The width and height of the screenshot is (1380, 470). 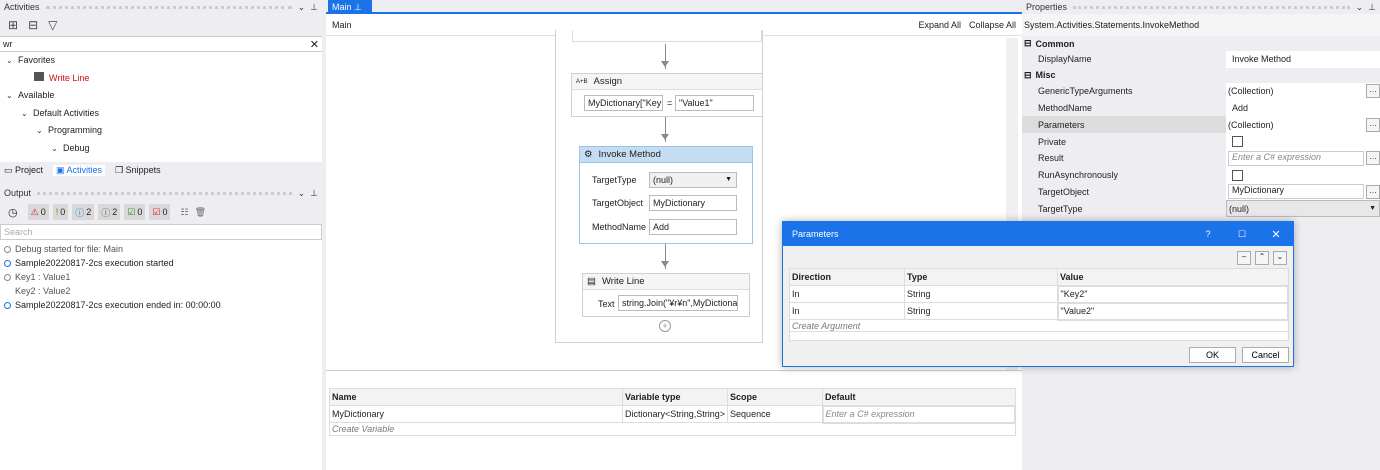 I want to click on filter-info-button: ⓘ 2, so click(x=83, y=212).